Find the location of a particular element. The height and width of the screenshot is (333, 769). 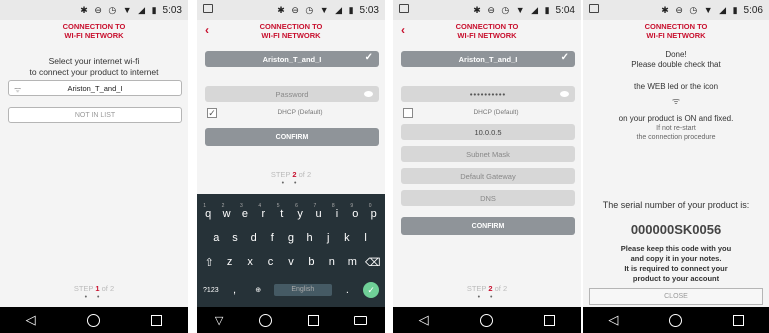

globe-icon: ⊕ is located at coordinates (258, 290).